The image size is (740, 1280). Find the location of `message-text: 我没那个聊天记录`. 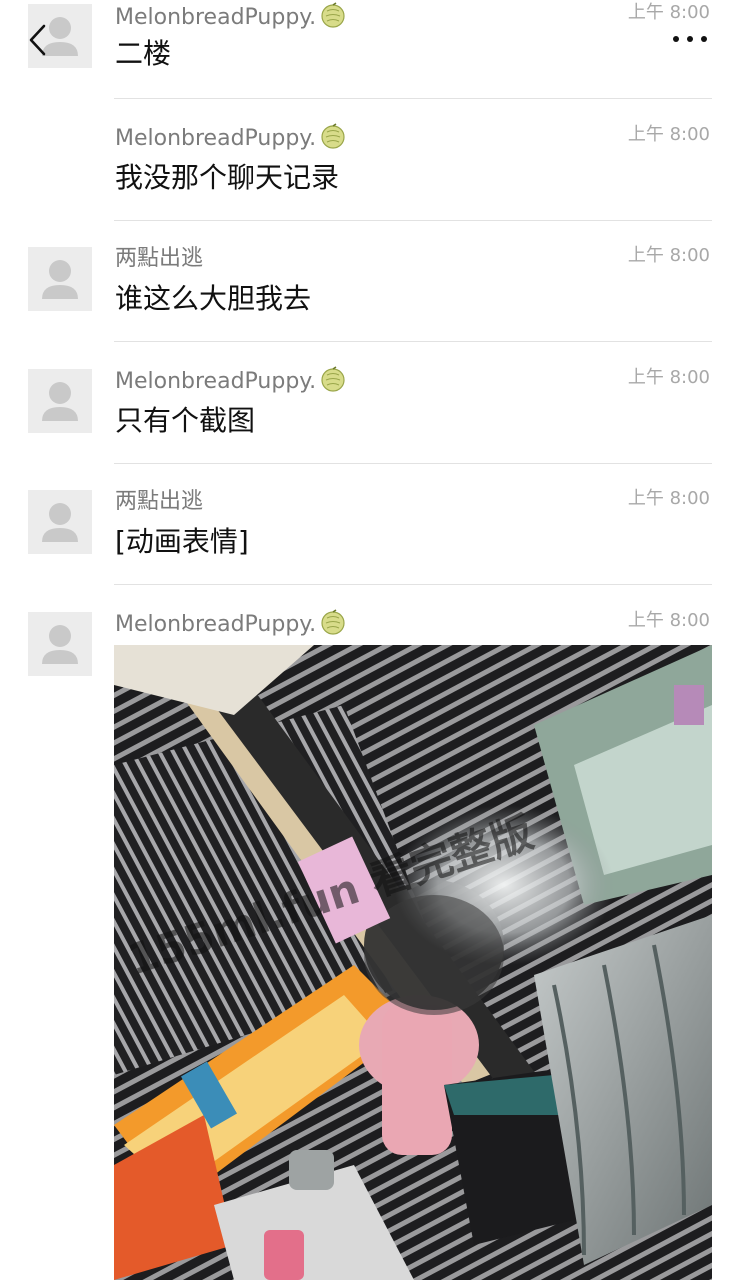

message-text: 我没那个聊天记录 is located at coordinates (227, 178).